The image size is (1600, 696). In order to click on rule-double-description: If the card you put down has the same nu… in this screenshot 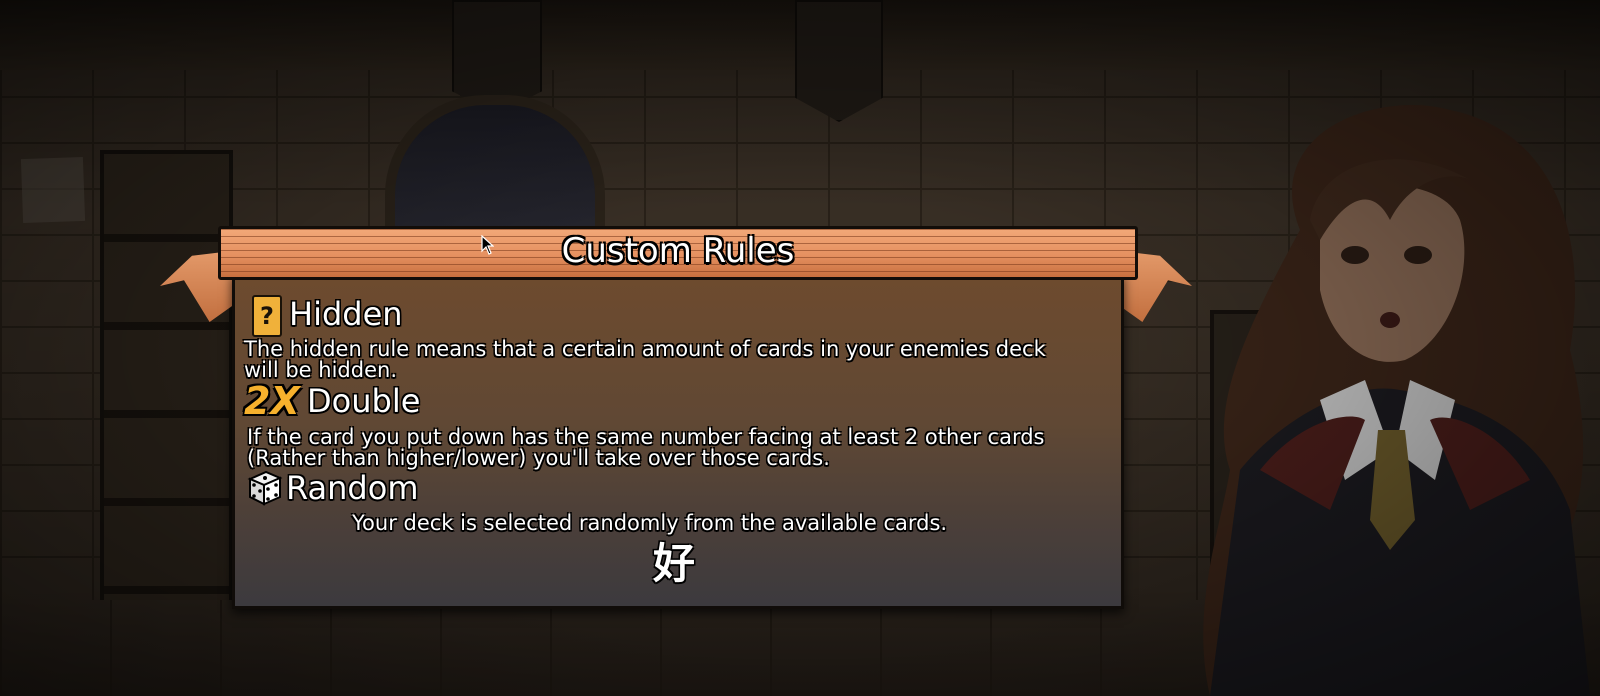, I will do `click(646, 447)`.